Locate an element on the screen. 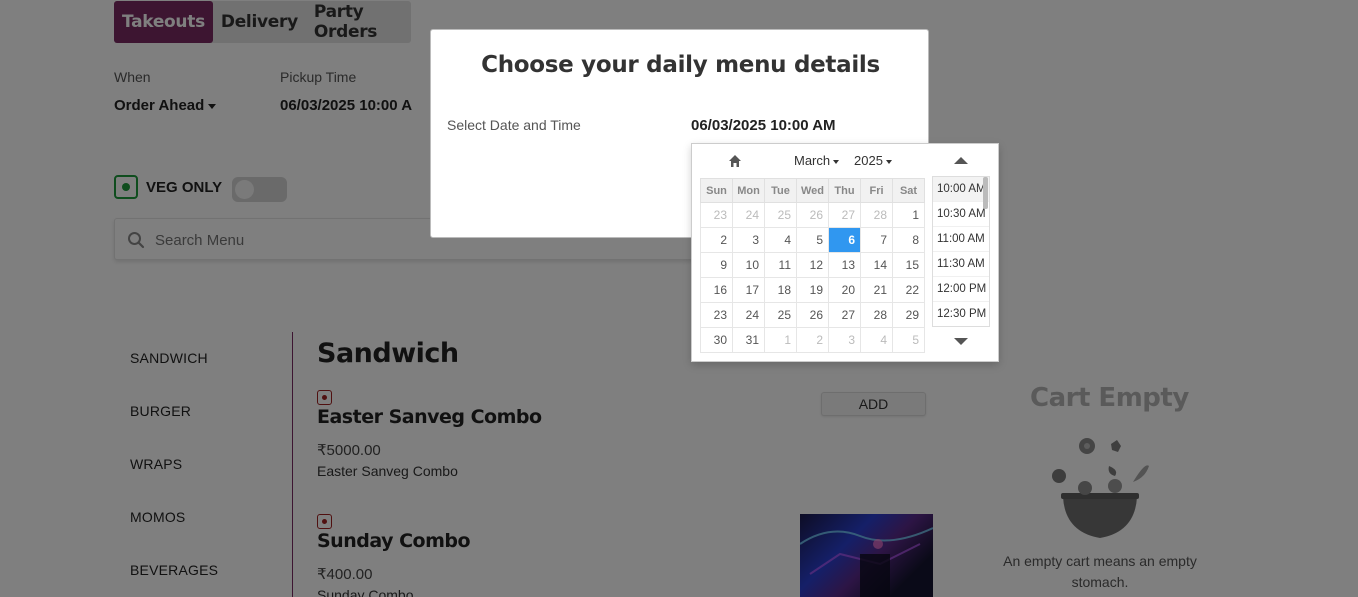  calendar-day: 31 is located at coordinates (748, 340).